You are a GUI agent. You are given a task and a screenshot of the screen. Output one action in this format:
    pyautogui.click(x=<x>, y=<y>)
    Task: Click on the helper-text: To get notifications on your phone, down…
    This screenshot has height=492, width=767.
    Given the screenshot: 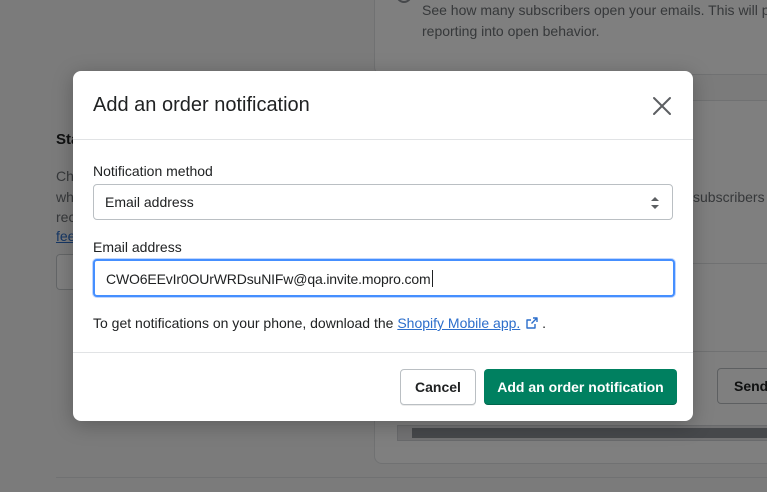 What is the action you would take?
    pyautogui.click(x=245, y=323)
    